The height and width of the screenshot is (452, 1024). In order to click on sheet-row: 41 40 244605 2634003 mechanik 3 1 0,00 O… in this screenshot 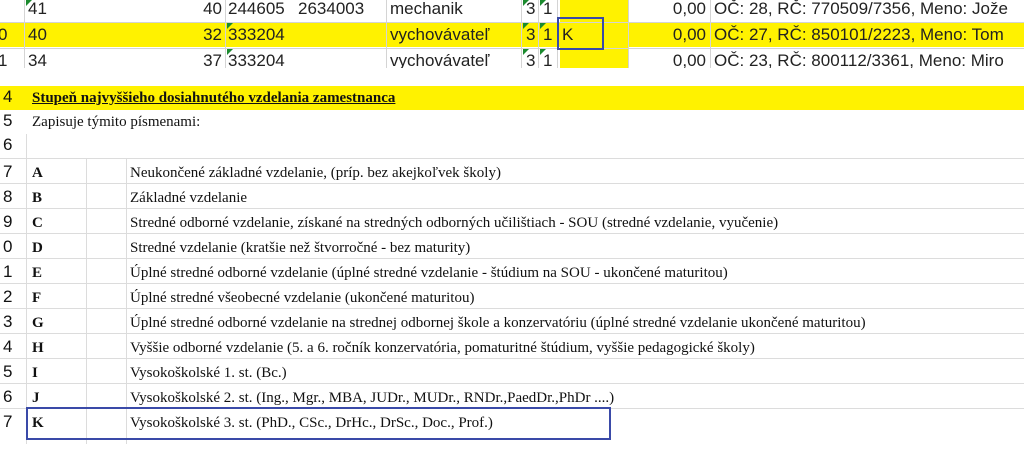, I will do `click(512, 10)`.